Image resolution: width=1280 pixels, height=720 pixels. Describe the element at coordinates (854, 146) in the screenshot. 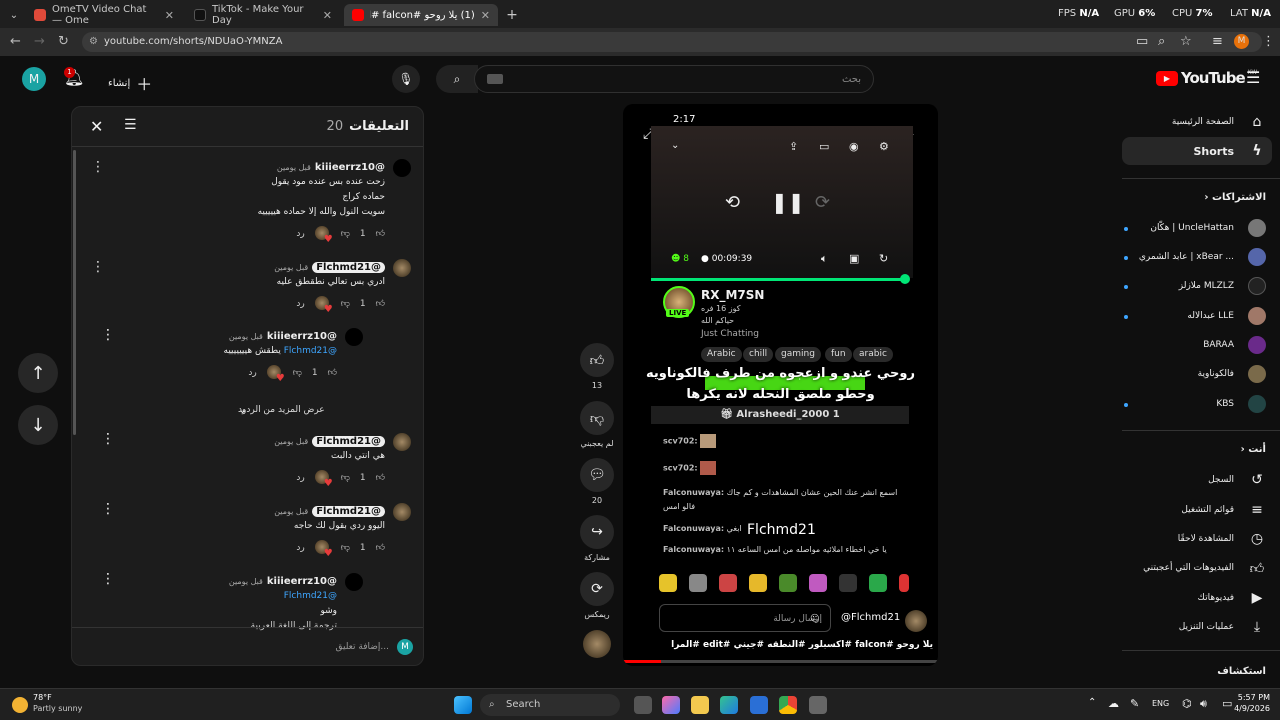

I see `podcast-icon: ◉` at that location.